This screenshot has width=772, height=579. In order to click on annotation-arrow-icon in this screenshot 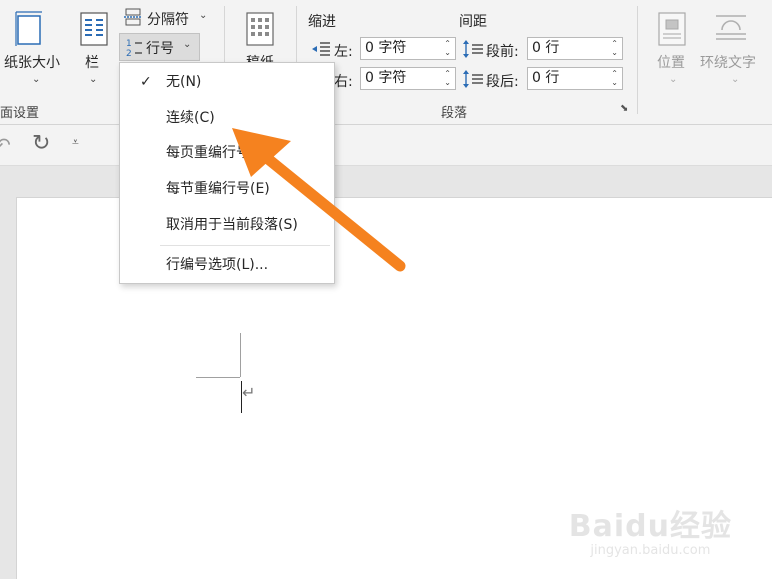, I will do `click(319, 200)`.